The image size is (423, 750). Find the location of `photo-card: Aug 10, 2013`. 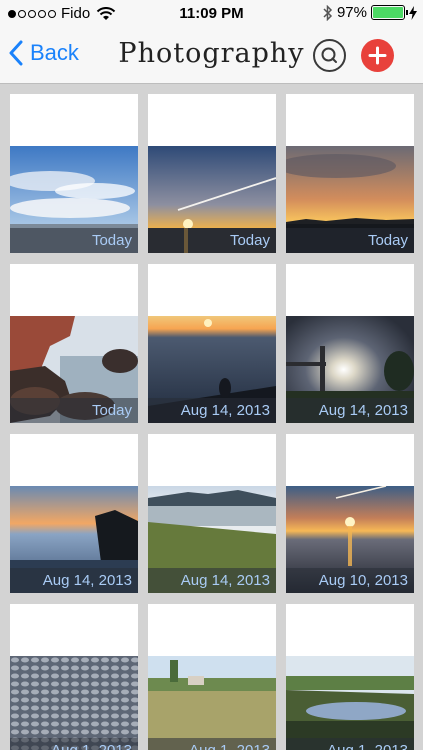

photo-card: Aug 10, 2013 is located at coordinates (350, 513).